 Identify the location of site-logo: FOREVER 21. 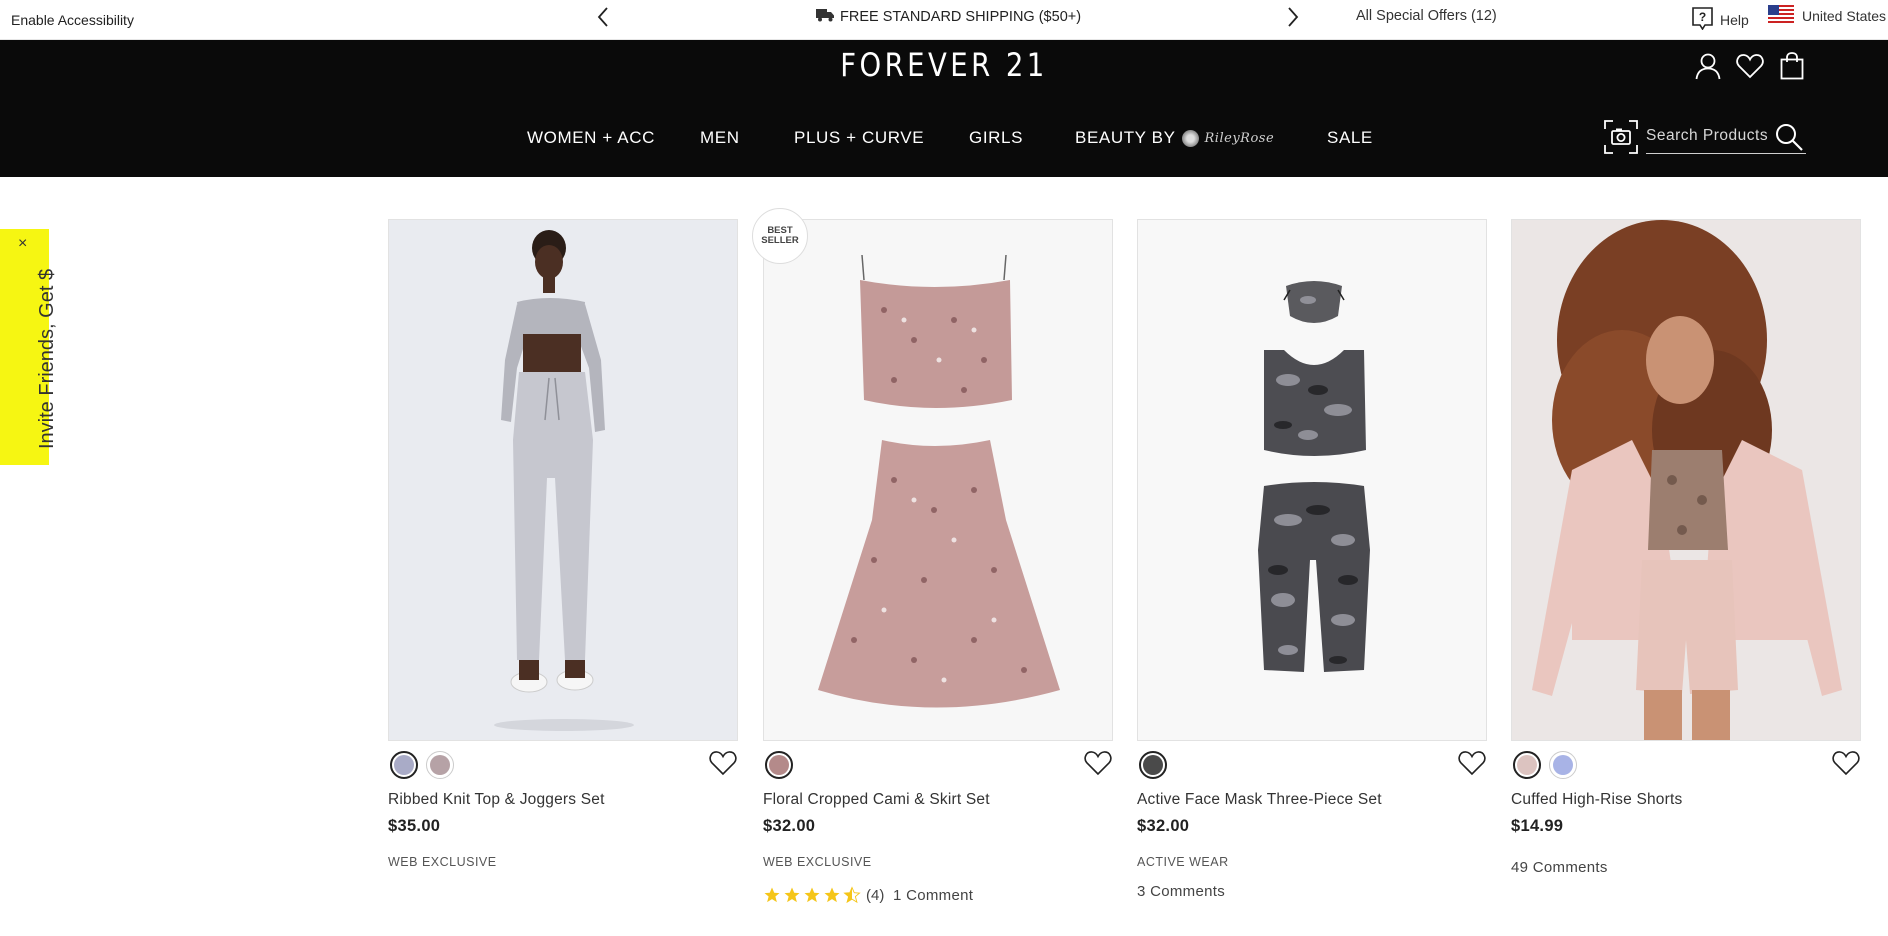
(944, 65).